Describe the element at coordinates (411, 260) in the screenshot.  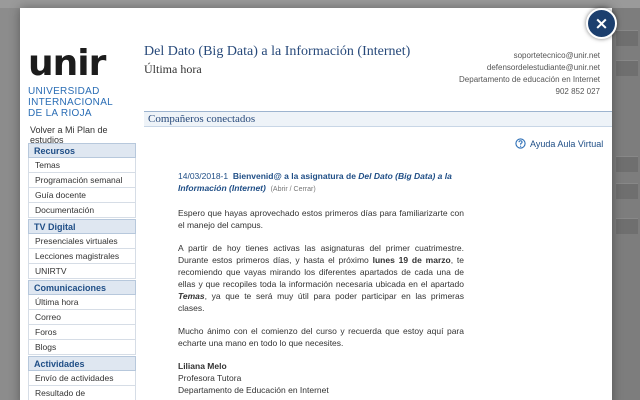
I see `highlight-date: lunes 19 de marzo` at that location.